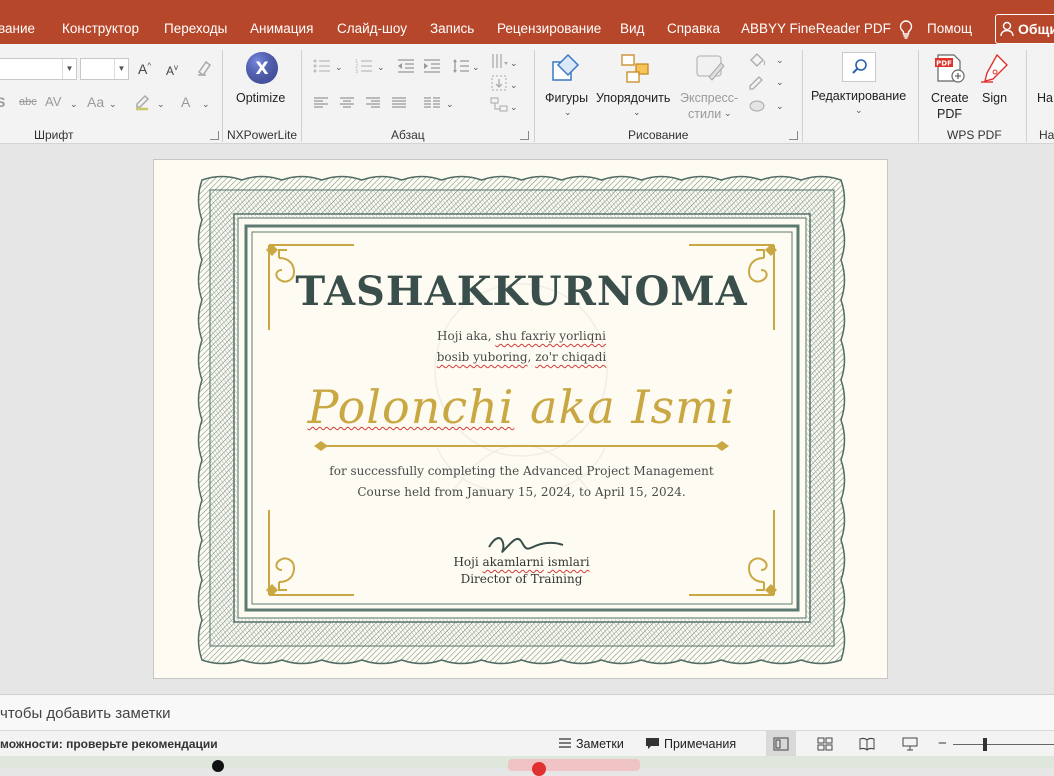 The height and width of the screenshot is (776, 1054). What do you see at coordinates (949, 114) in the screenshot?
I see `create-pdf-label-2: PDF` at bounding box center [949, 114].